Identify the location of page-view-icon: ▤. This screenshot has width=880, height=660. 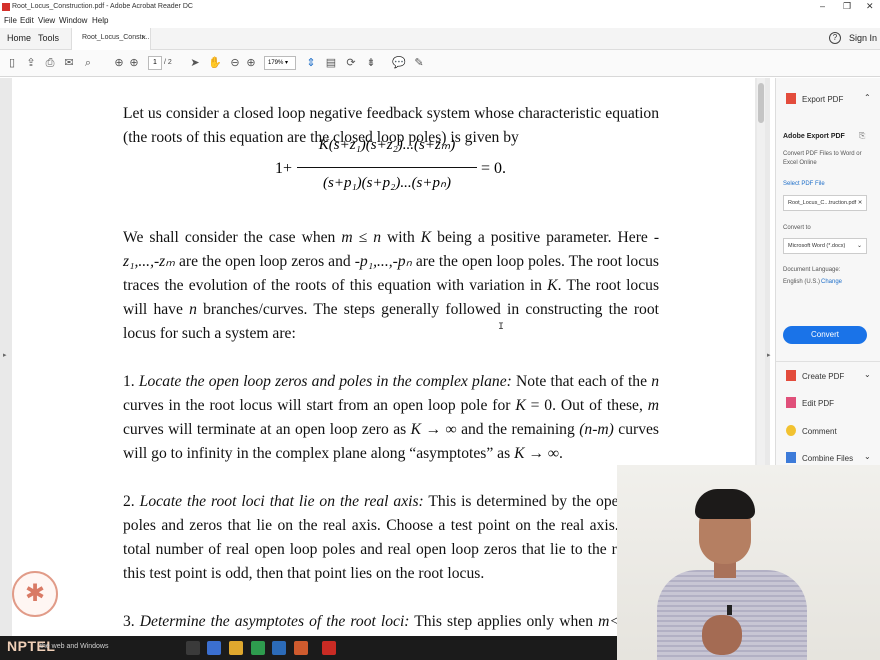
(331, 63).